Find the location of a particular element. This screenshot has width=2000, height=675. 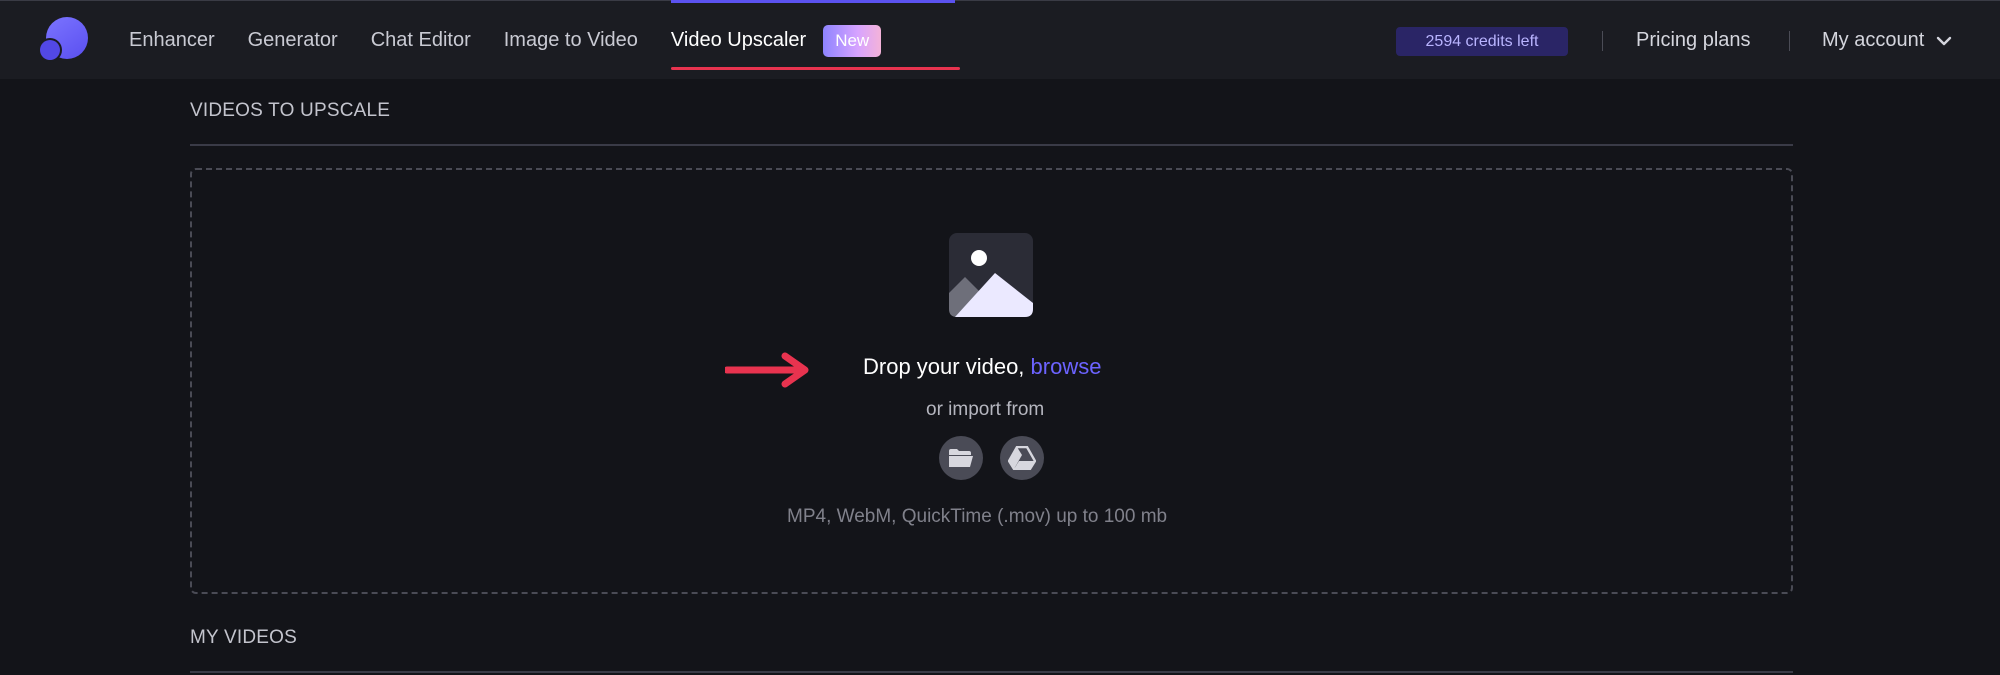

section-title-videos-to-upscale: VIDEOS TO UPSCALE is located at coordinates (290, 110).